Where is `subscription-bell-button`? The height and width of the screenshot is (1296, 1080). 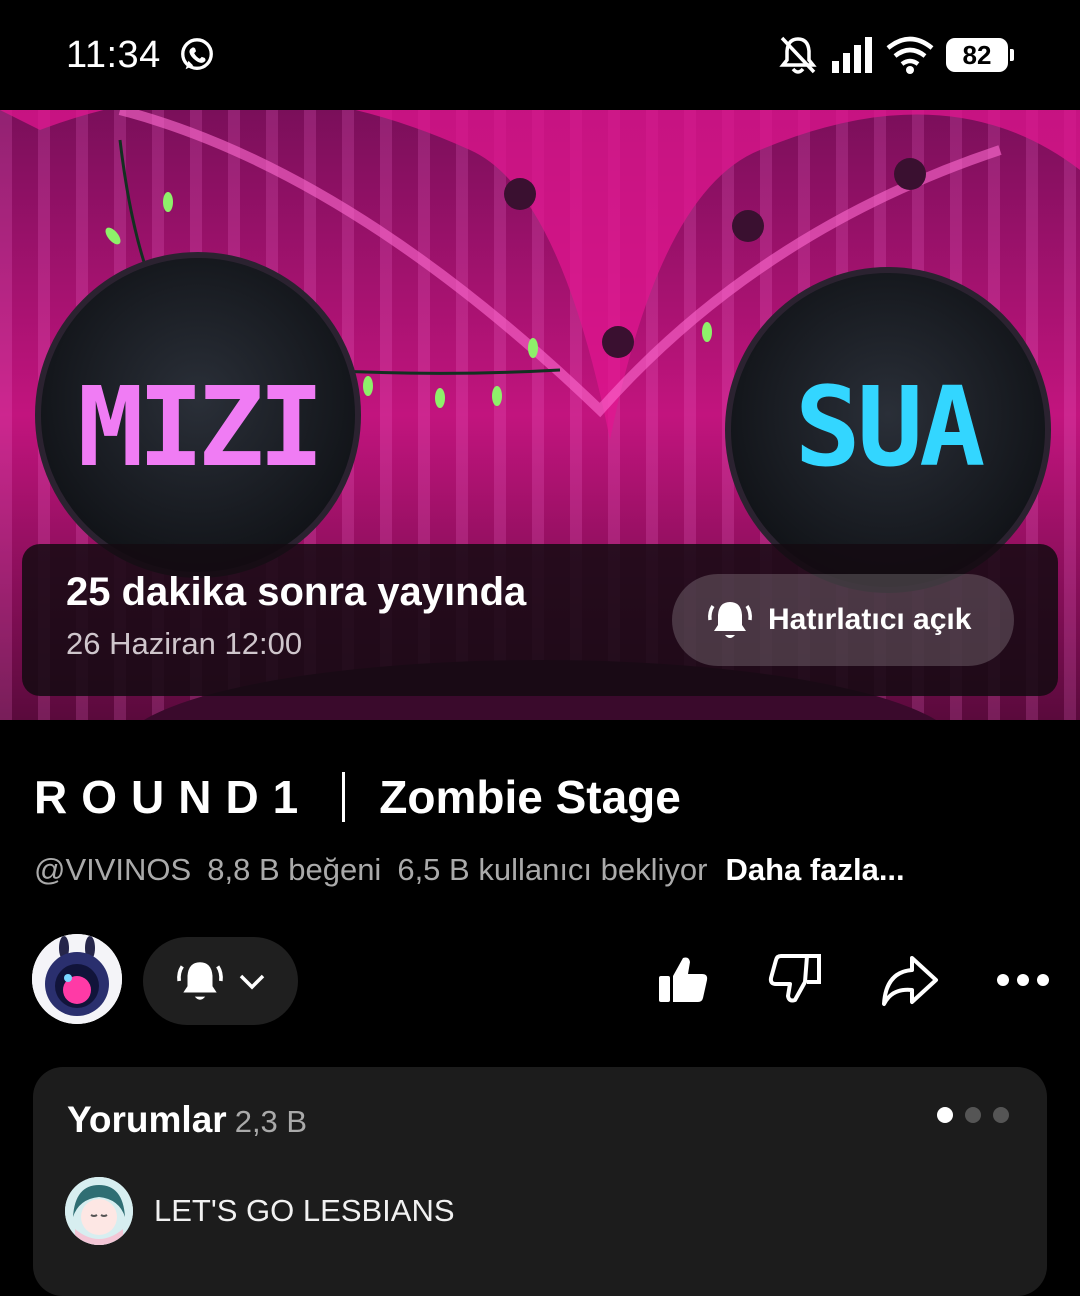
subscription-bell-button is located at coordinates (220, 981).